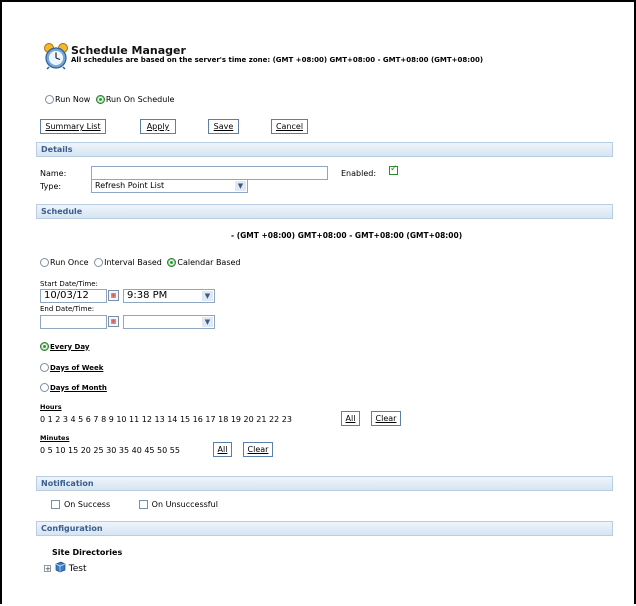 This screenshot has width=636, height=606. I want to click on recurrence-days-of-week: Days of Week, so click(73, 367).